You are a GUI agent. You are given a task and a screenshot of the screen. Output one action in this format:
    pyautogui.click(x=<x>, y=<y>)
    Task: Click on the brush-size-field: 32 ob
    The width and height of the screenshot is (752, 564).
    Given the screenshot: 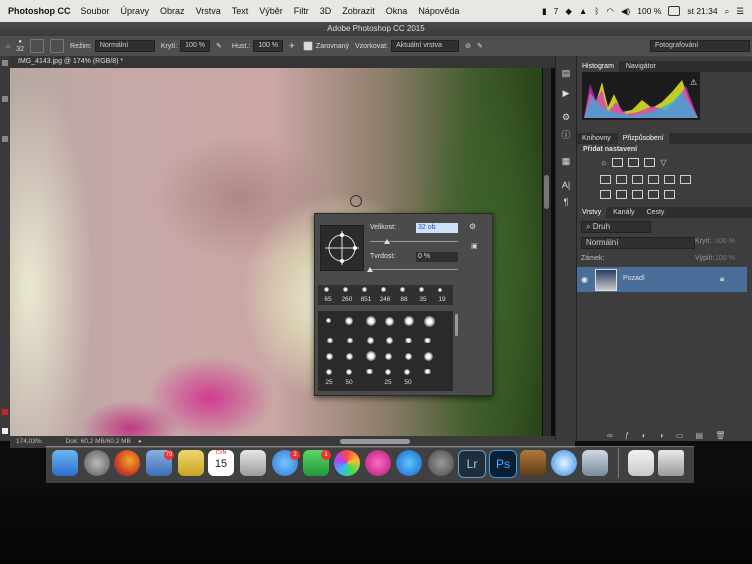 What is the action you would take?
    pyautogui.click(x=437, y=228)
    